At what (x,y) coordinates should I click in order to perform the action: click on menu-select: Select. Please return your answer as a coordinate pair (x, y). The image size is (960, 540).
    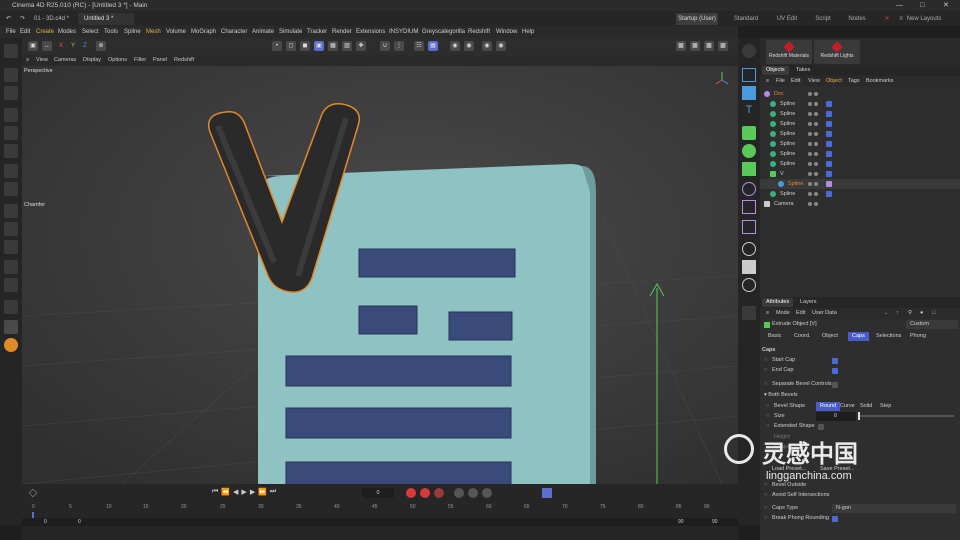
    Looking at the image, I should click on (90, 32).